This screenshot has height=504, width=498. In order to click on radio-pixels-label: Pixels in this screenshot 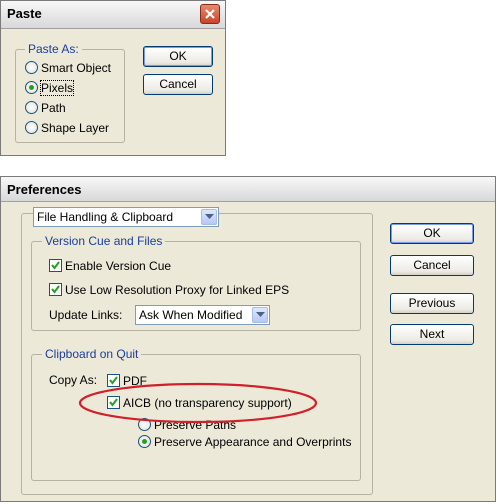, I will do `click(57, 88)`.